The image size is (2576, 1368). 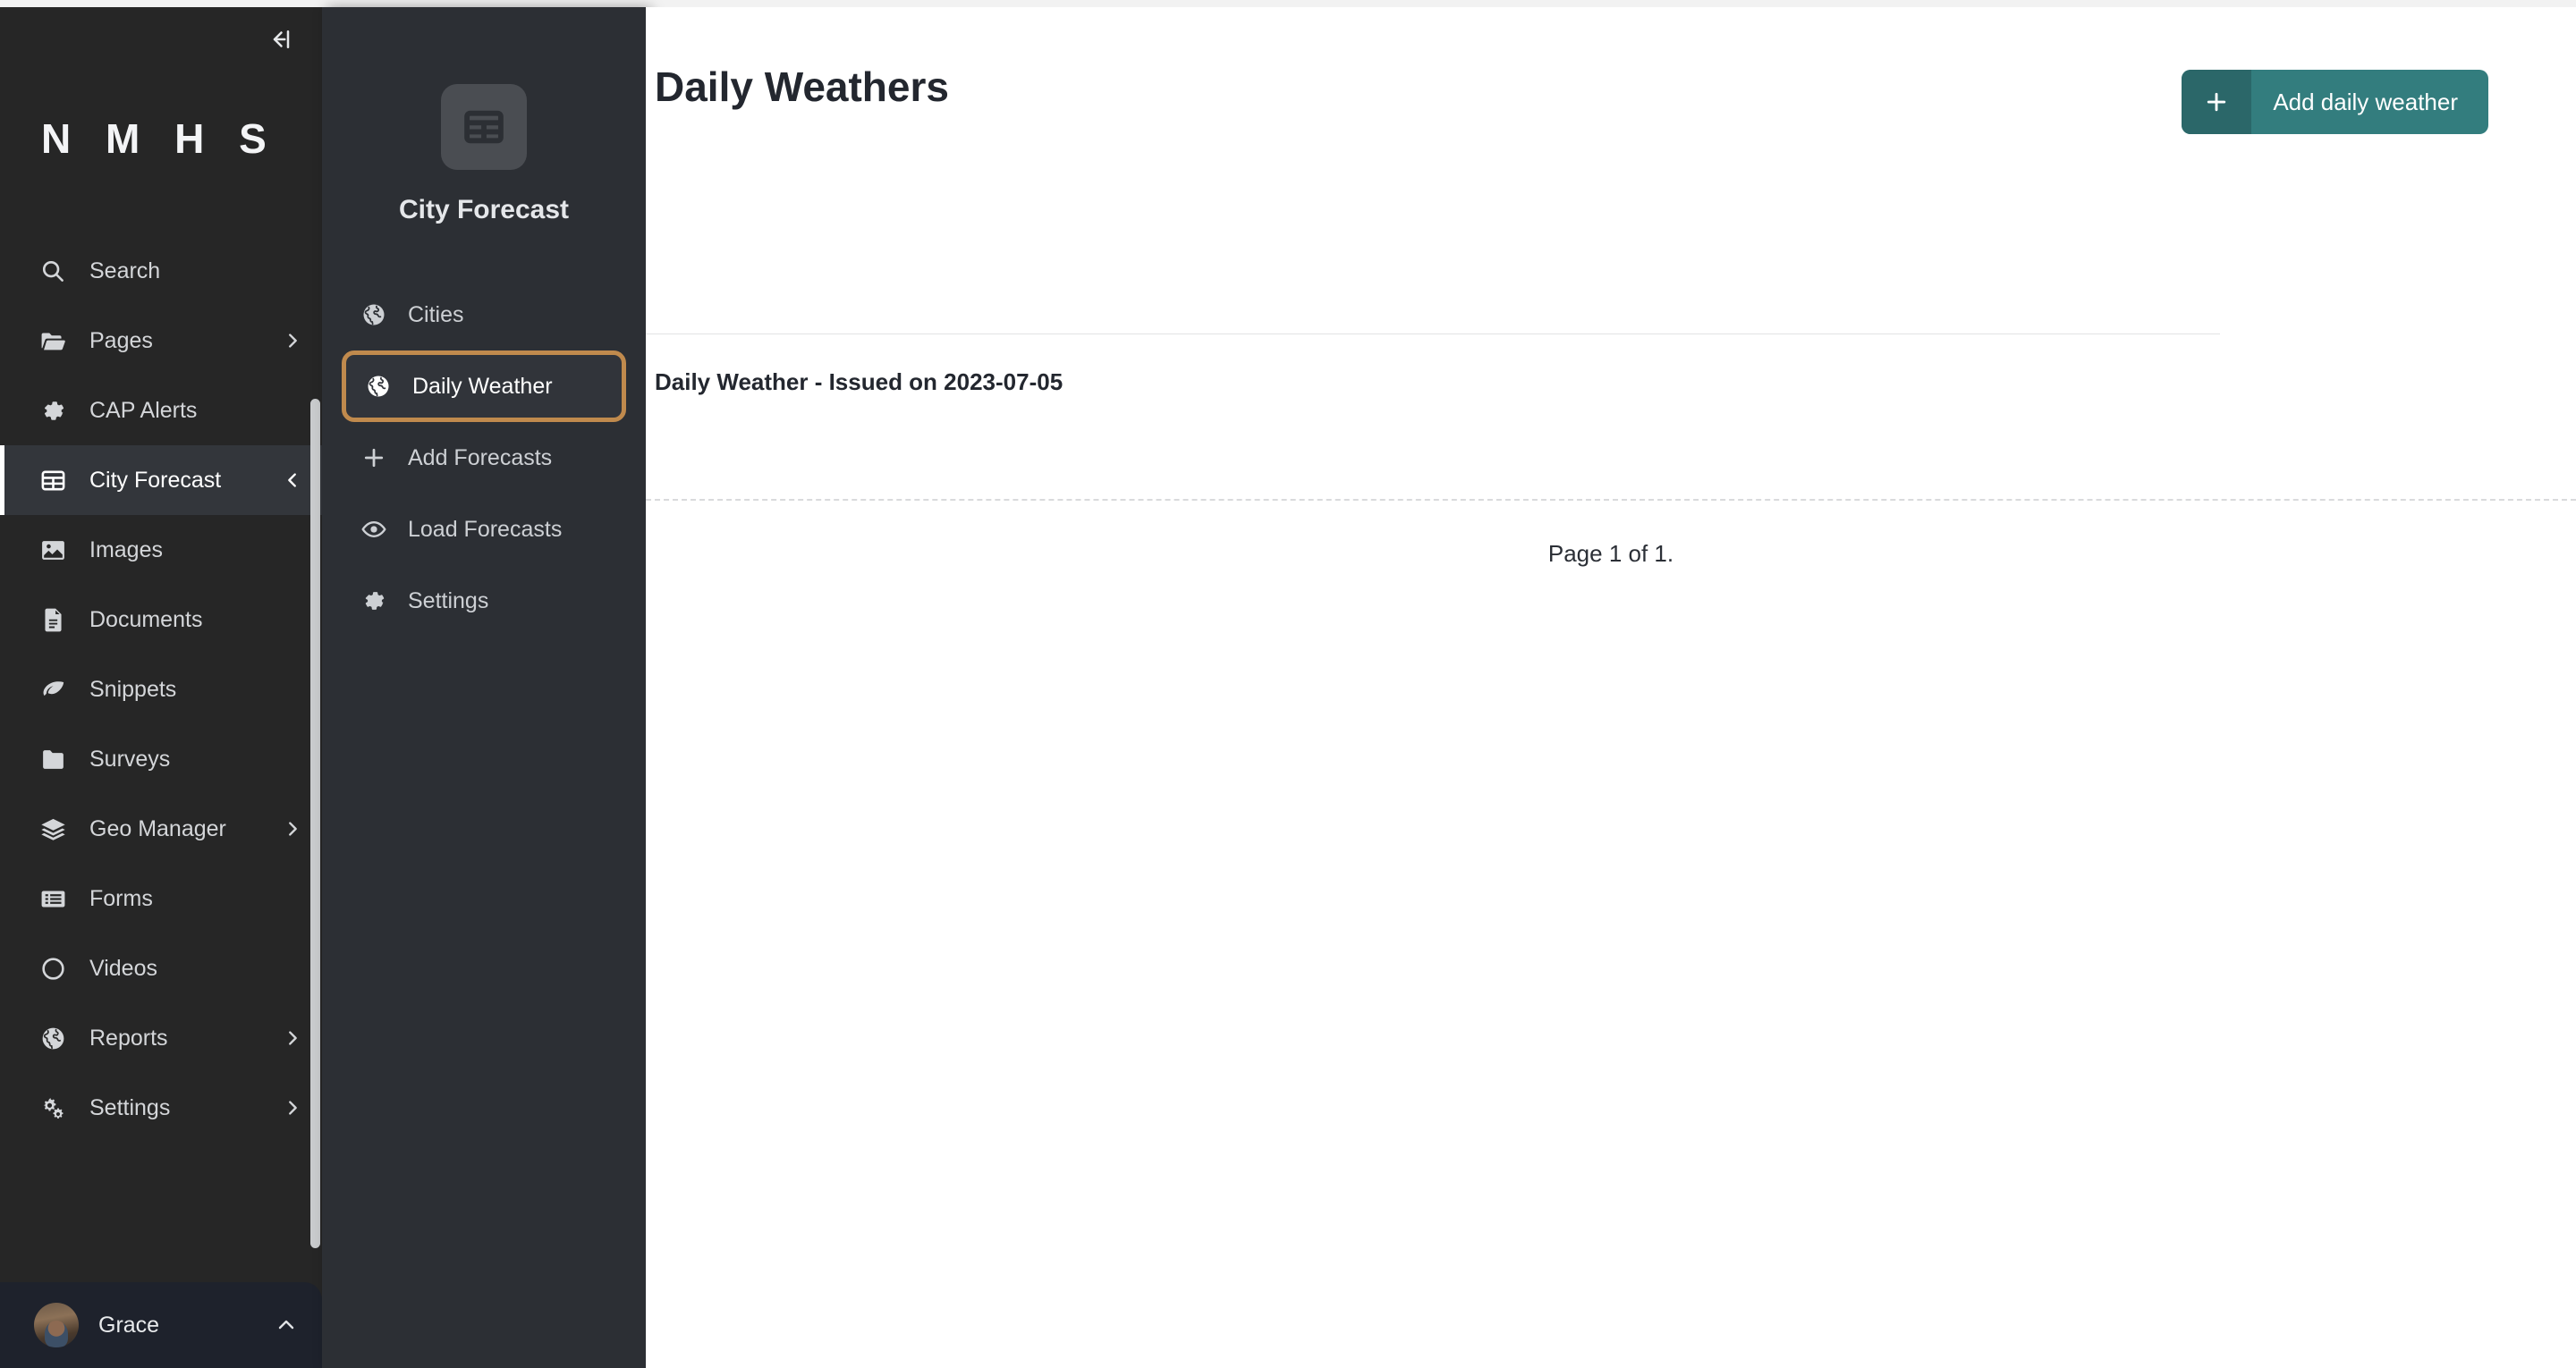 What do you see at coordinates (133, 689) in the screenshot?
I see `sidebar-item-label: Snippets` at bounding box center [133, 689].